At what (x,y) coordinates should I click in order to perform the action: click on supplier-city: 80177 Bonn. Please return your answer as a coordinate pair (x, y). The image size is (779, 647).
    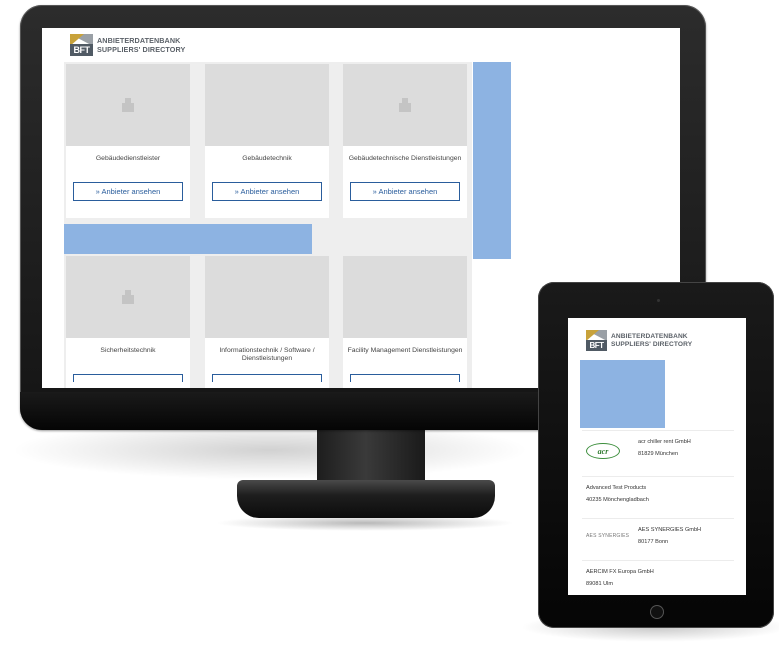
    Looking at the image, I should click on (653, 542).